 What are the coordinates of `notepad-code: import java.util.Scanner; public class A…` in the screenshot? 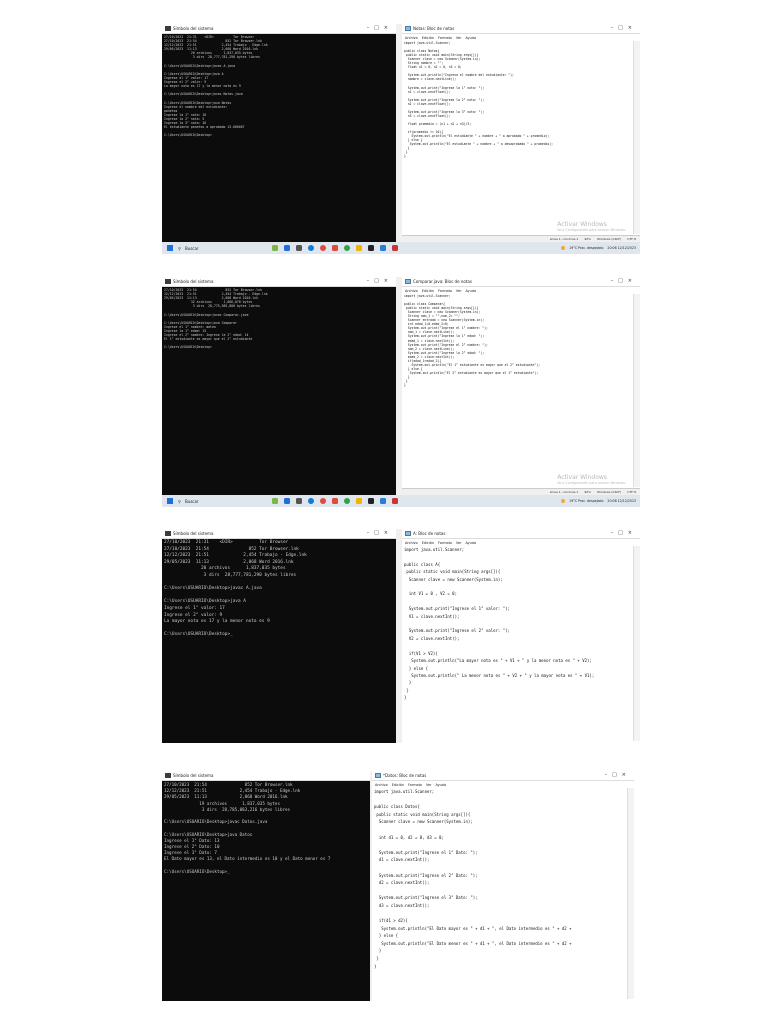 It's located at (517, 643).